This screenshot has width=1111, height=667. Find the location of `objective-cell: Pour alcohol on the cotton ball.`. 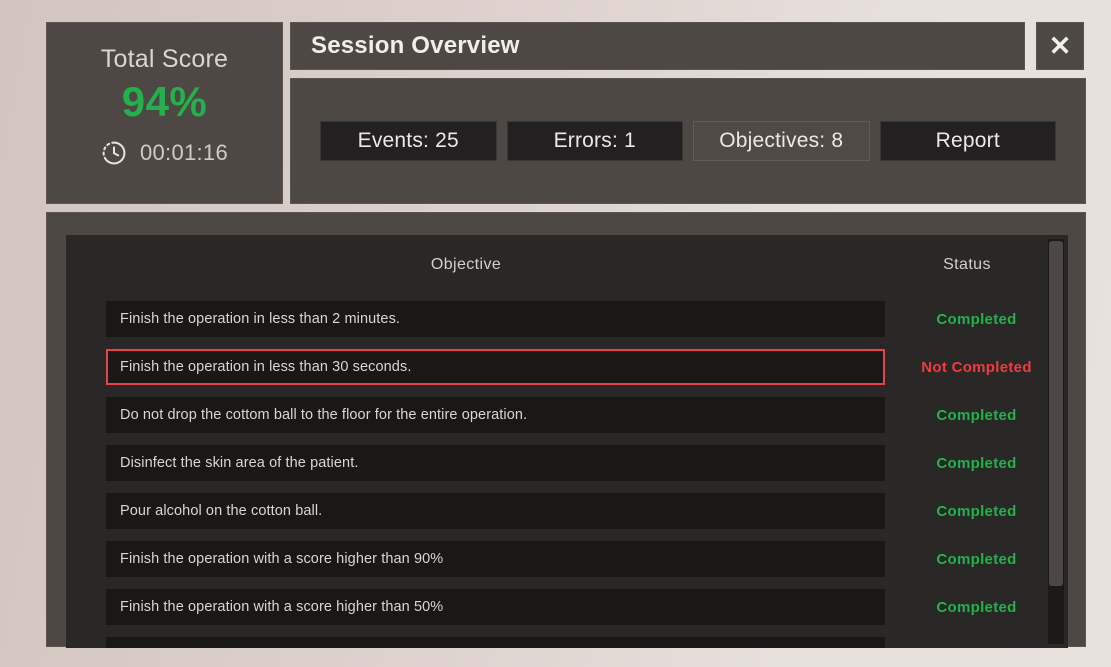

objective-cell: Pour alcohol on the cotton ball. is located at coordinates (495, 511).